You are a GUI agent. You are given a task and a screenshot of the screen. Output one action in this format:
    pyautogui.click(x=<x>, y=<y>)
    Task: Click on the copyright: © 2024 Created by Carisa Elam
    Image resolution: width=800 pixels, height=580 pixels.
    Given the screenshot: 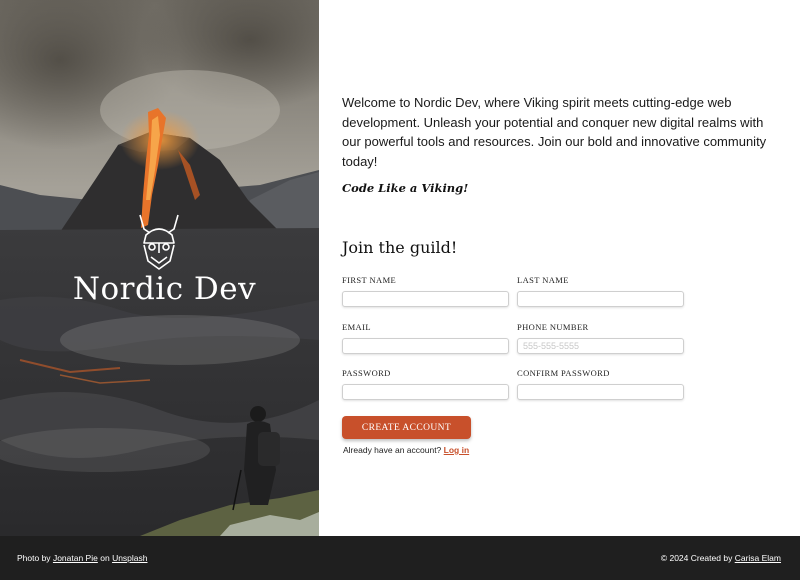 What is the action you would take?
    pyautogui.click(x=721, y=558)
    